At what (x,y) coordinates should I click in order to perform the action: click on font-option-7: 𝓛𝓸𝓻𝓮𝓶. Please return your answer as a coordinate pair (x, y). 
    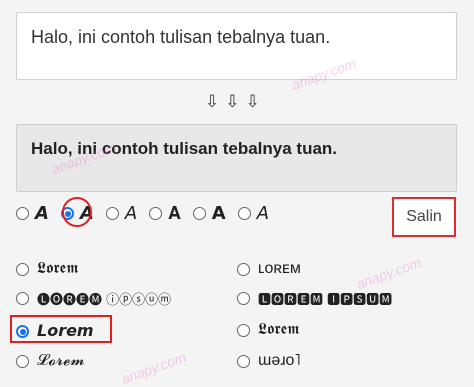
    Looking at the image, I should click on (50, 361).